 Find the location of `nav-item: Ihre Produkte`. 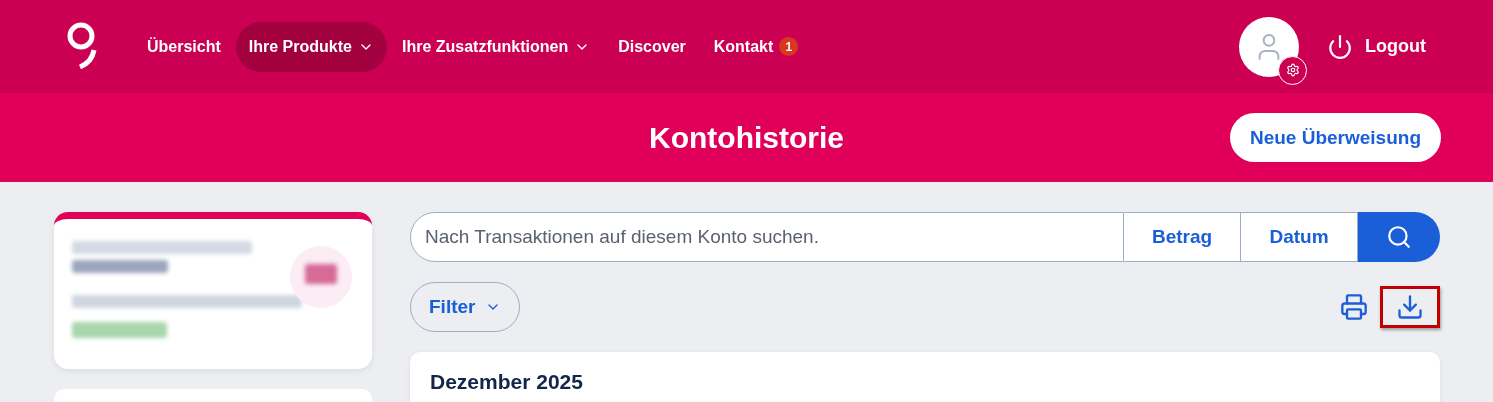

nav-item: Ihre Produkte is located at coordinates (311, 46).